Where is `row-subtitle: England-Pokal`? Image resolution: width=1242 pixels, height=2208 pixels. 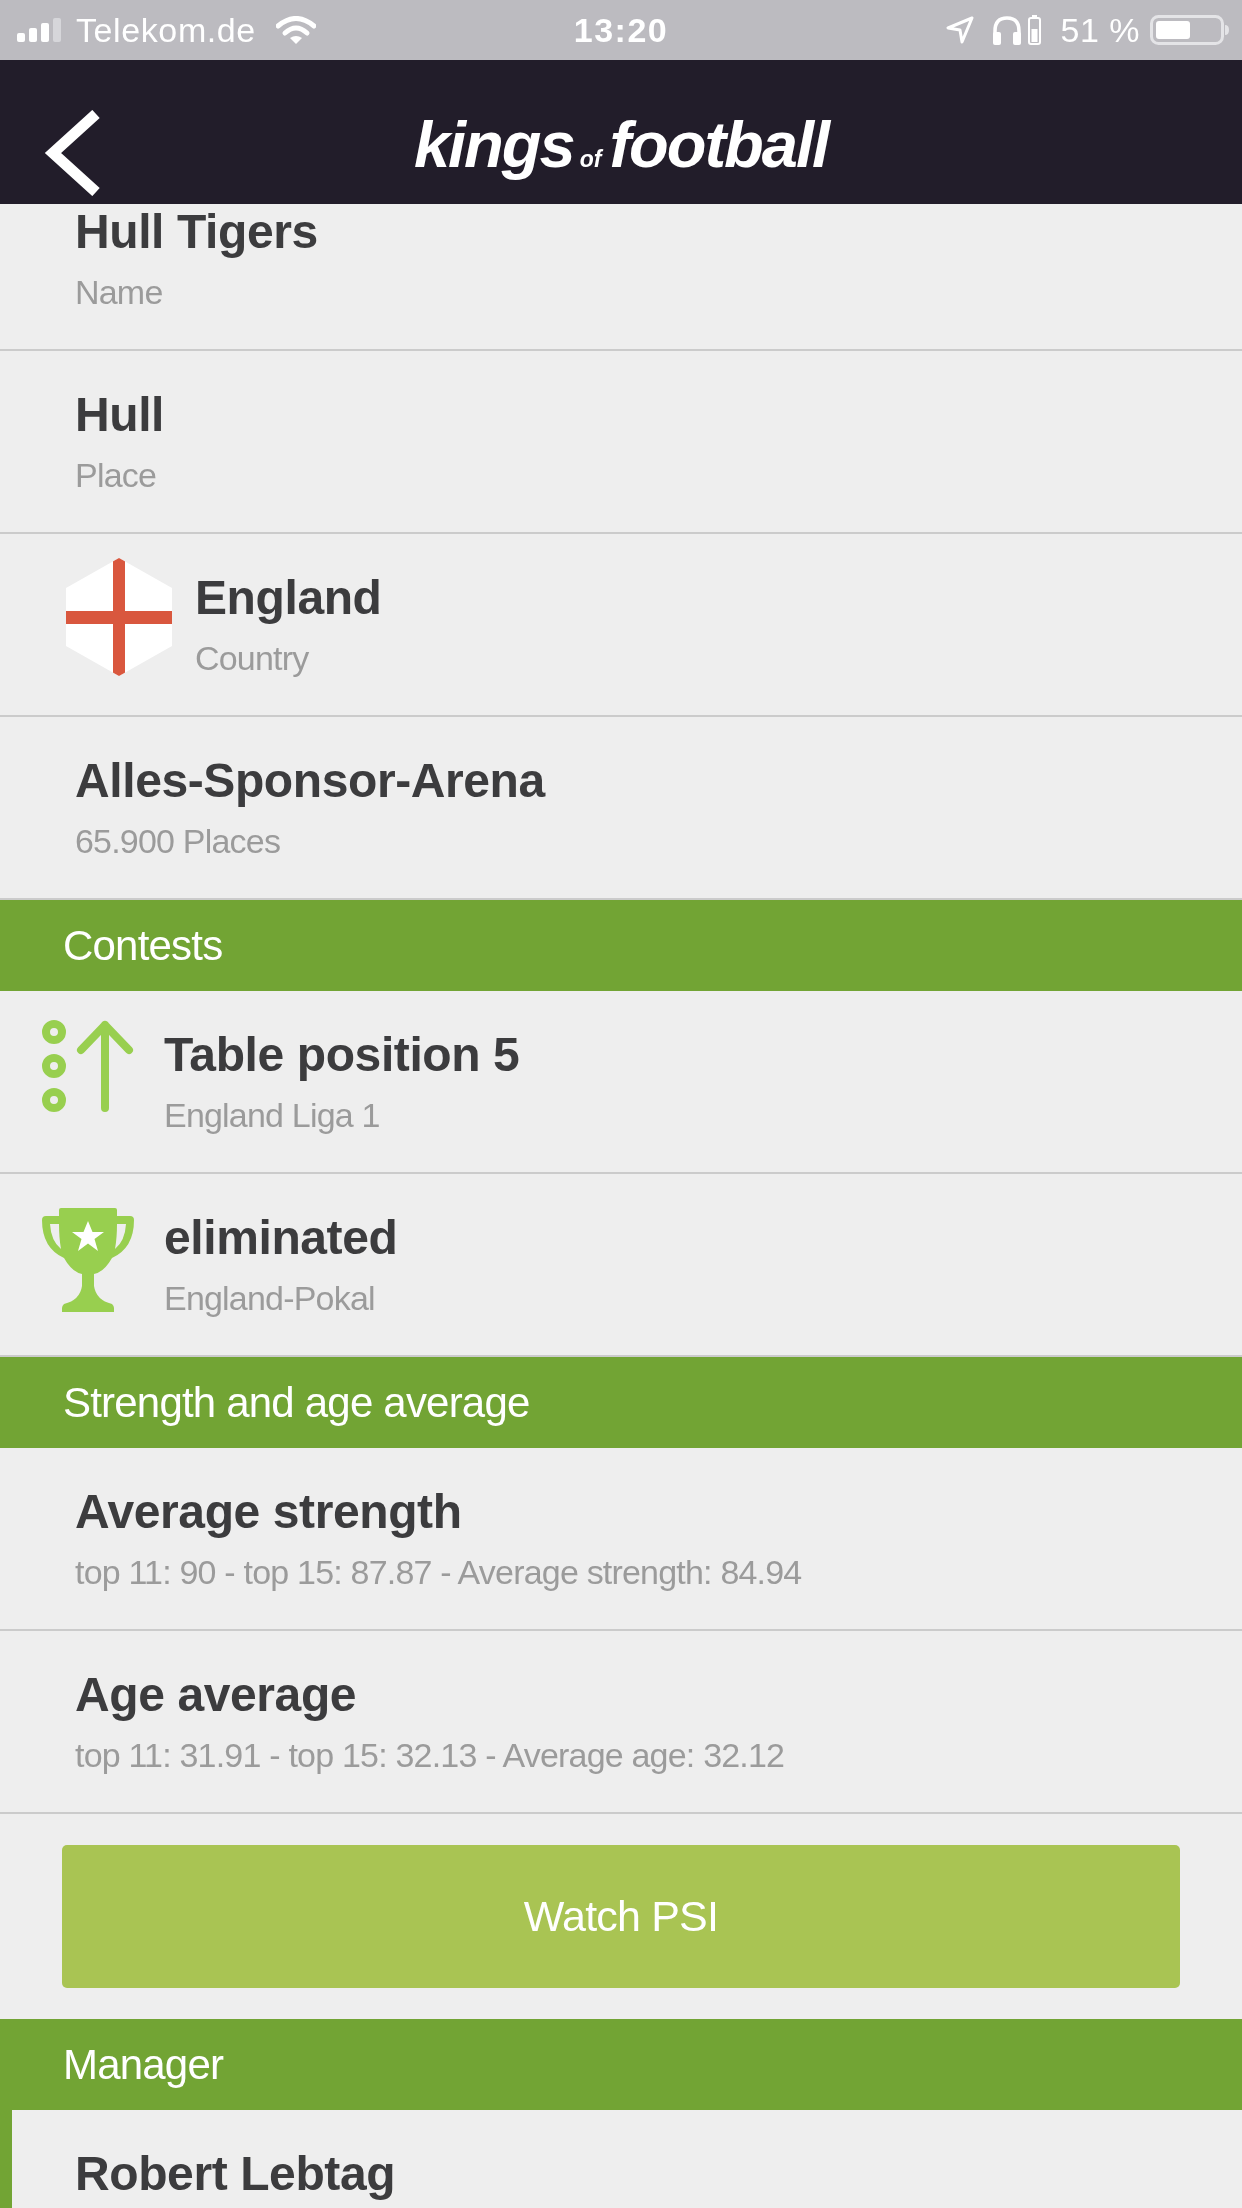 row-subtitle: England-Pokal is located at coordinates (269, 1298).